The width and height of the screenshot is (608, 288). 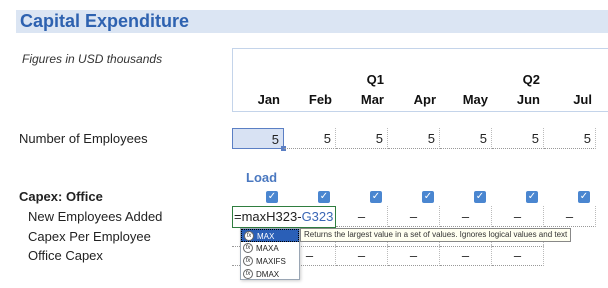 What do you see at coordinates (317, 216) in the screenshot?
I see `formula-reference: G323` at bounding box center [317, 216].